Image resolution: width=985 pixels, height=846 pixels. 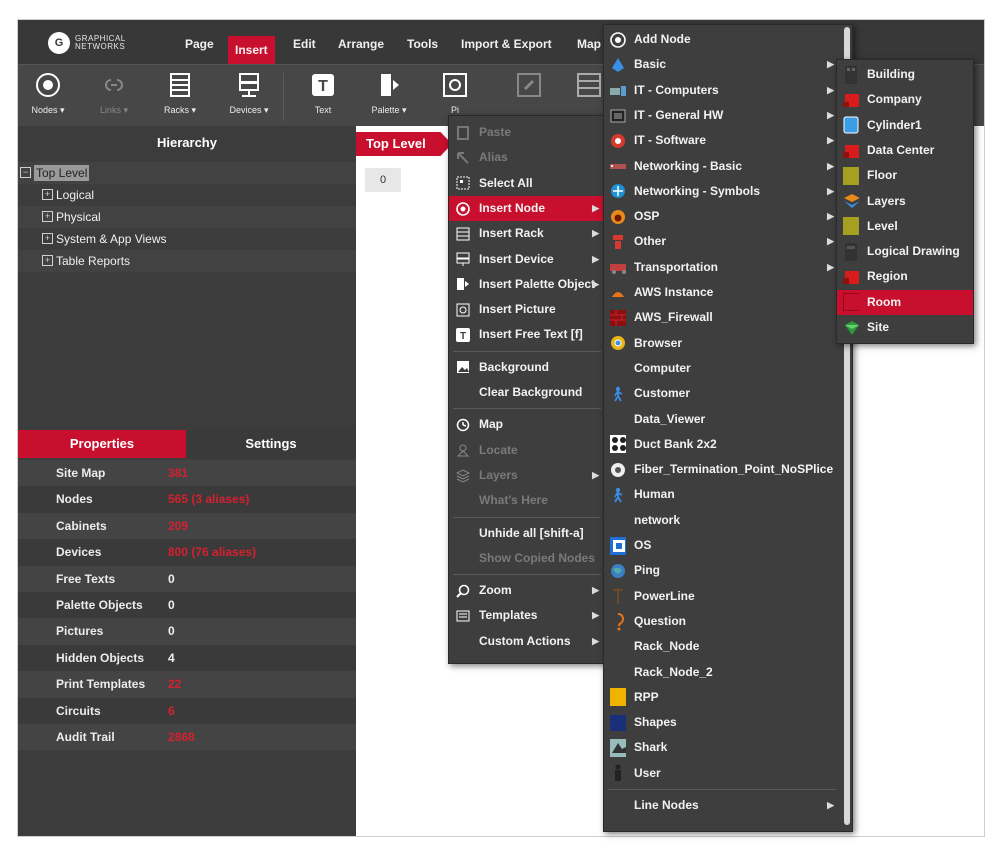 What do you see at coordinates (529, 88) in the screenshot?
I see `attach-tool` at bounding box center [529, 88].